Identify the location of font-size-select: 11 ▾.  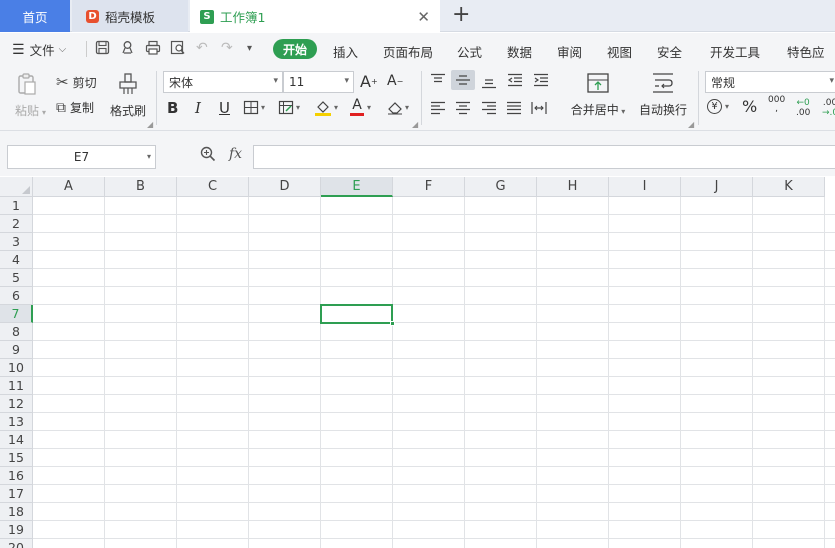
(318, 82).